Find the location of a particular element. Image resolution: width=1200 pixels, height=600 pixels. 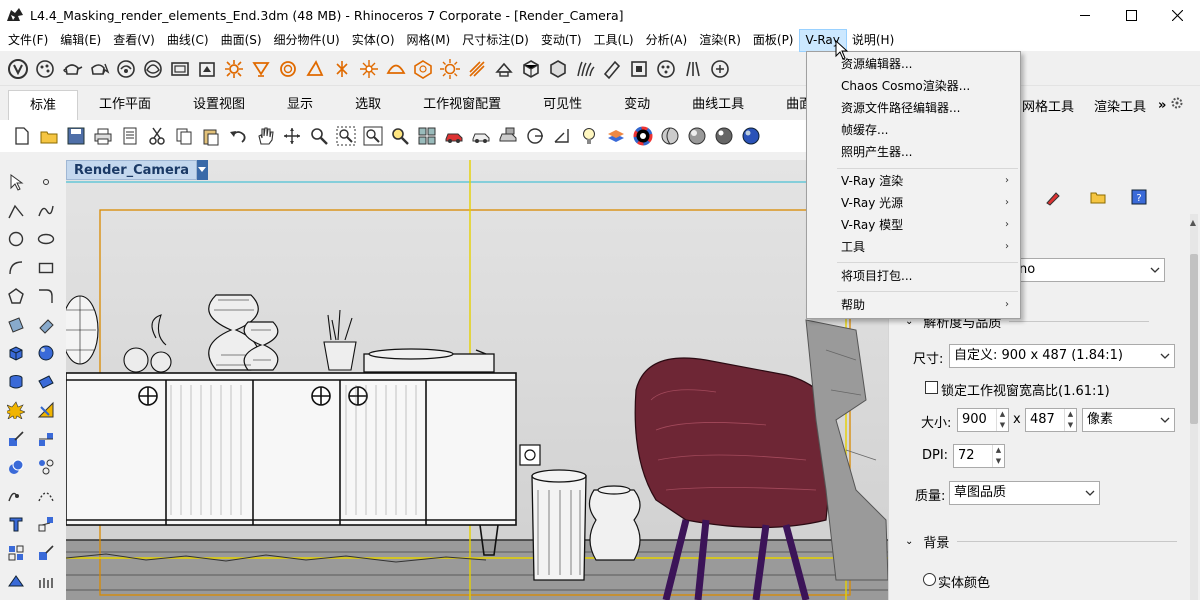

fillet-curve-icon is located at coordinates (46, 296).